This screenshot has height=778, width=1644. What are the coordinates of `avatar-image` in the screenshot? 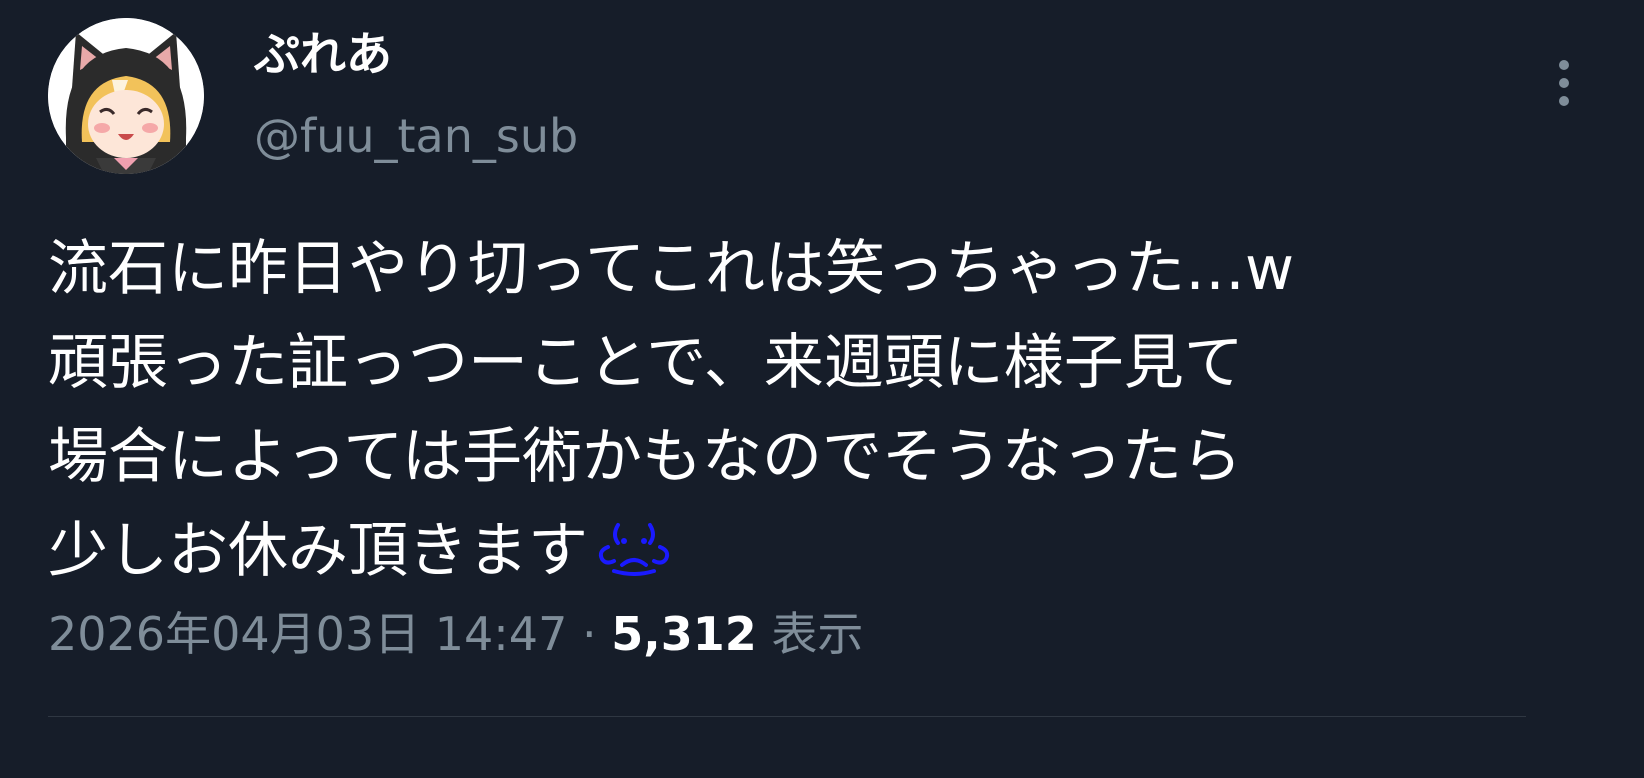 It's located at (126, 96).